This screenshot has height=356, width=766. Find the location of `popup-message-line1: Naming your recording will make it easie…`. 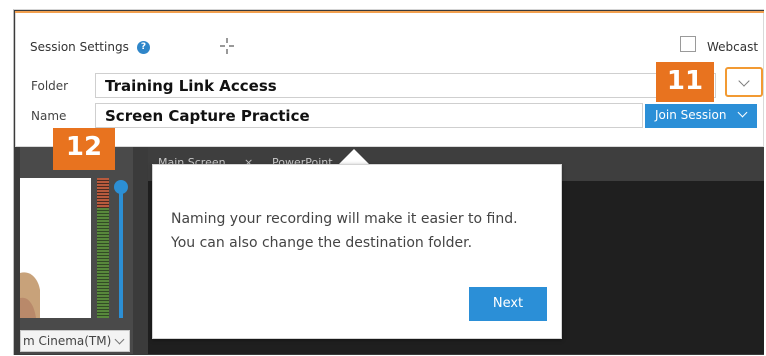

popup-message-line1: Naming your recording will make it easie… is located at coordinates (344, 219).